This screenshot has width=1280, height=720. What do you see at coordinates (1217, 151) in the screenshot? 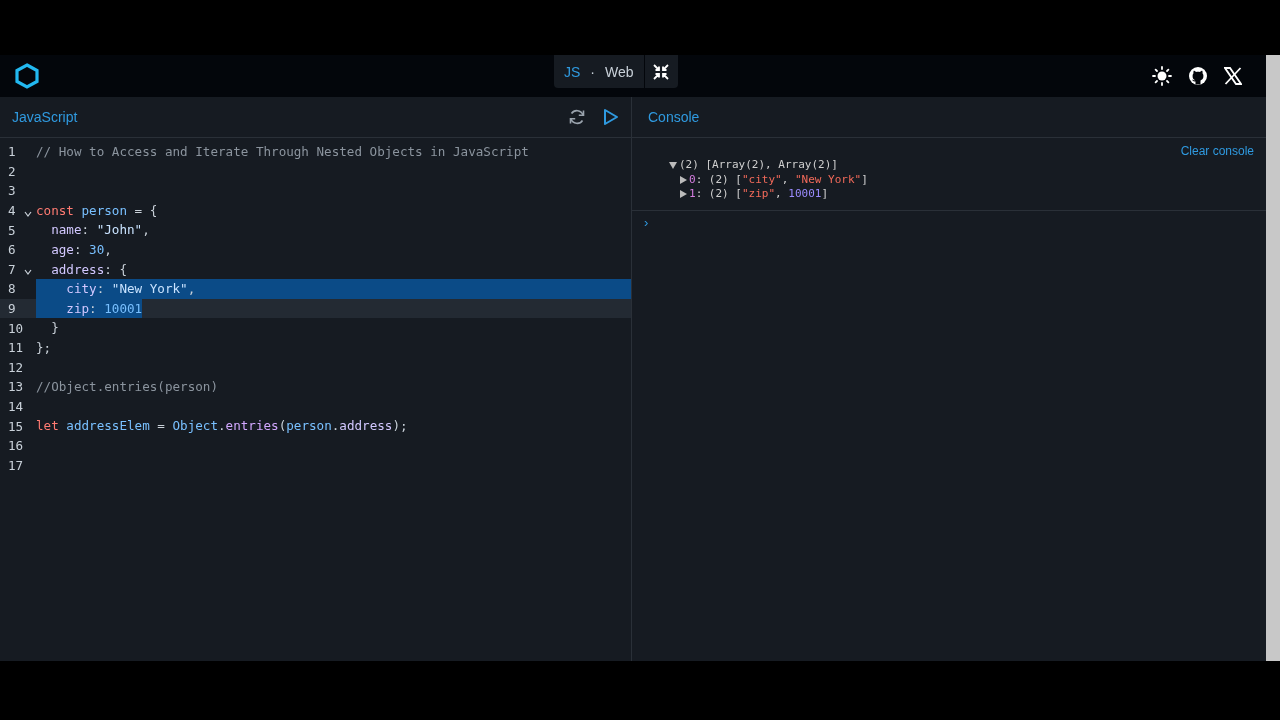
I see `clear-console-link: Clear console` at bounding box center [1217, 151].